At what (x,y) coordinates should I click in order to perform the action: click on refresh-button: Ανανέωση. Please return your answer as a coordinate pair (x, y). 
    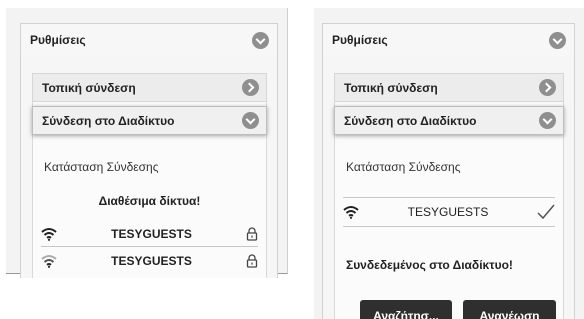
    Looking at the image, I should click on (509, 309).